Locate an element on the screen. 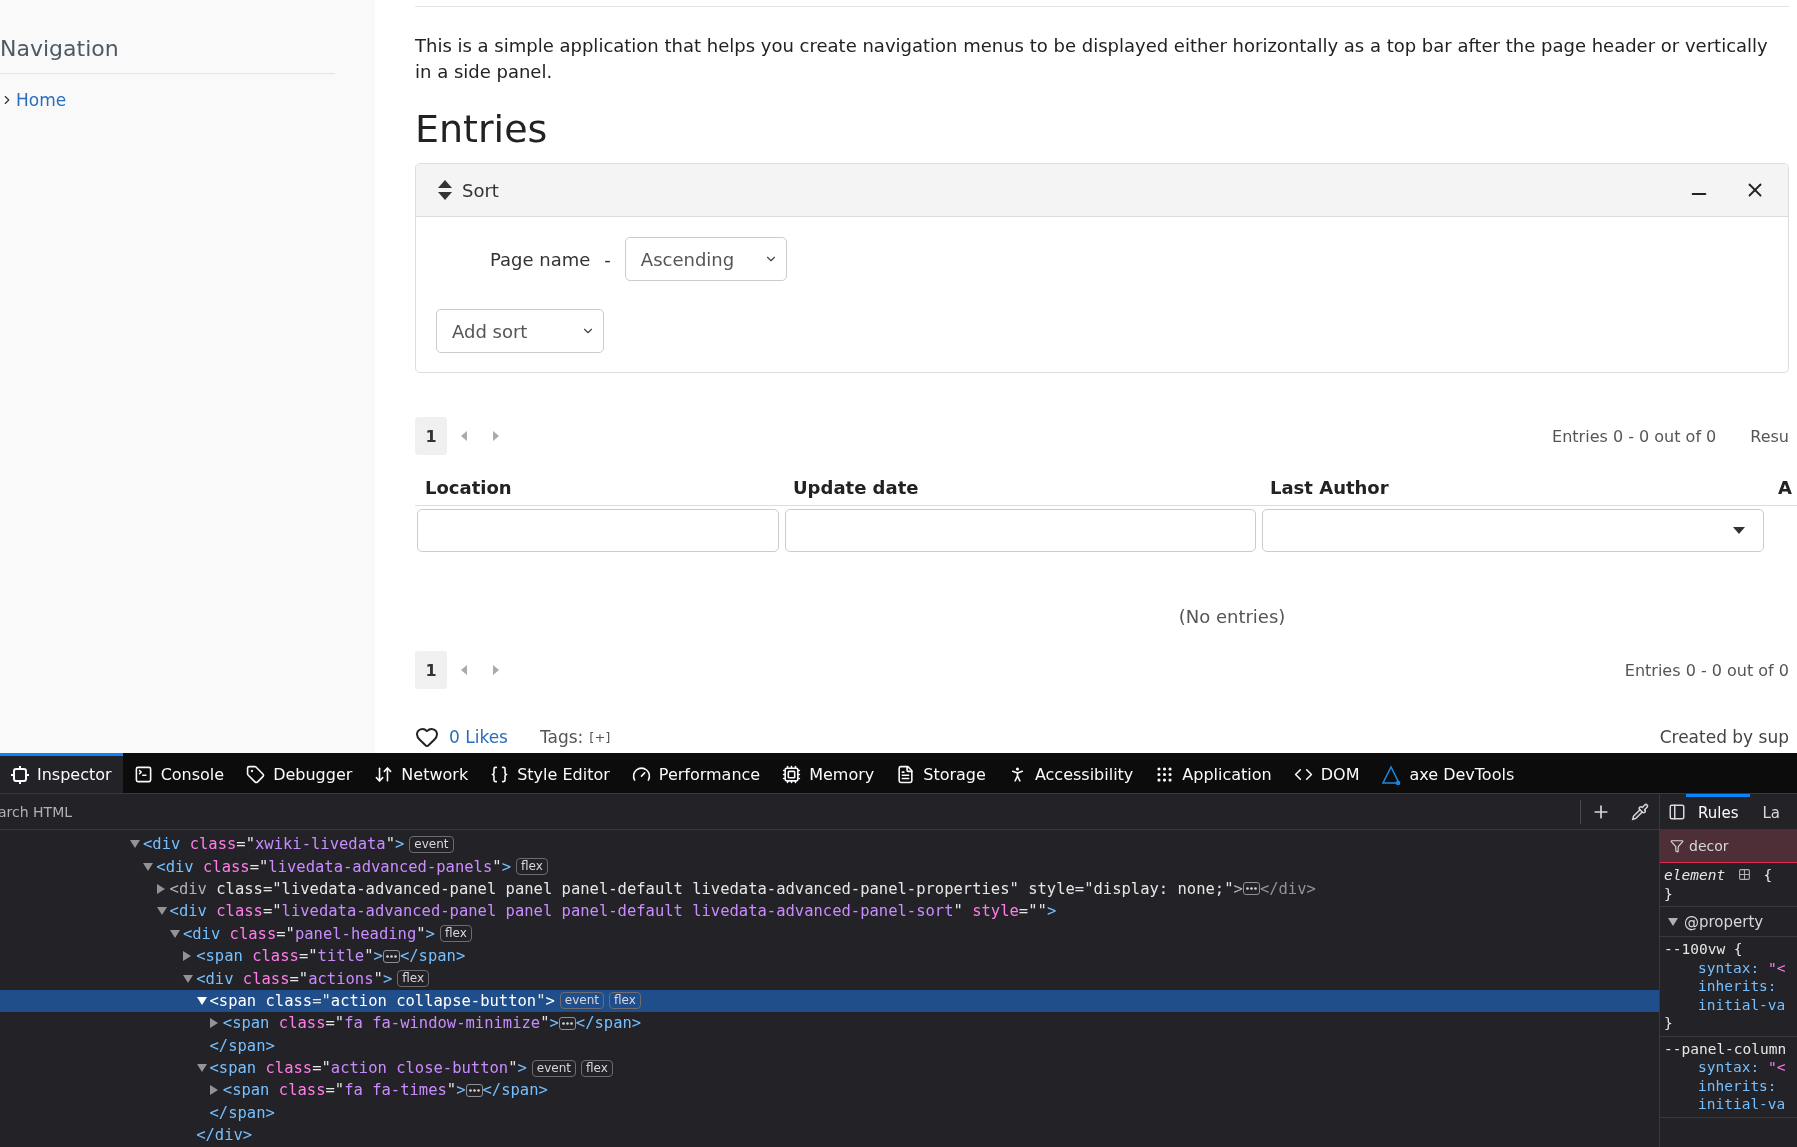 The width and height of the screenshot is (1797, 1147). chip-icon is located at coordinates (792, 774).